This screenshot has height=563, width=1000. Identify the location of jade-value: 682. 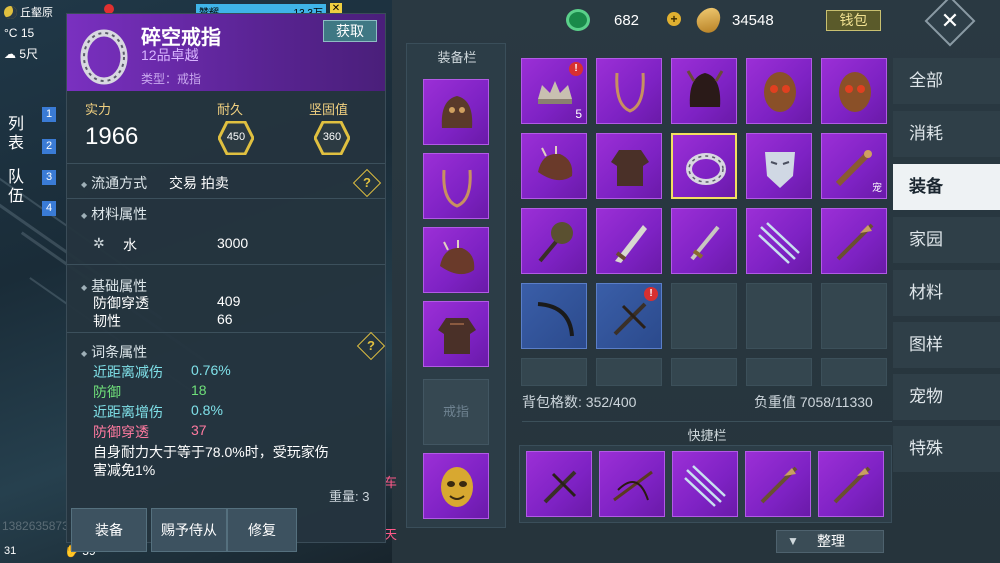
(627, 20).